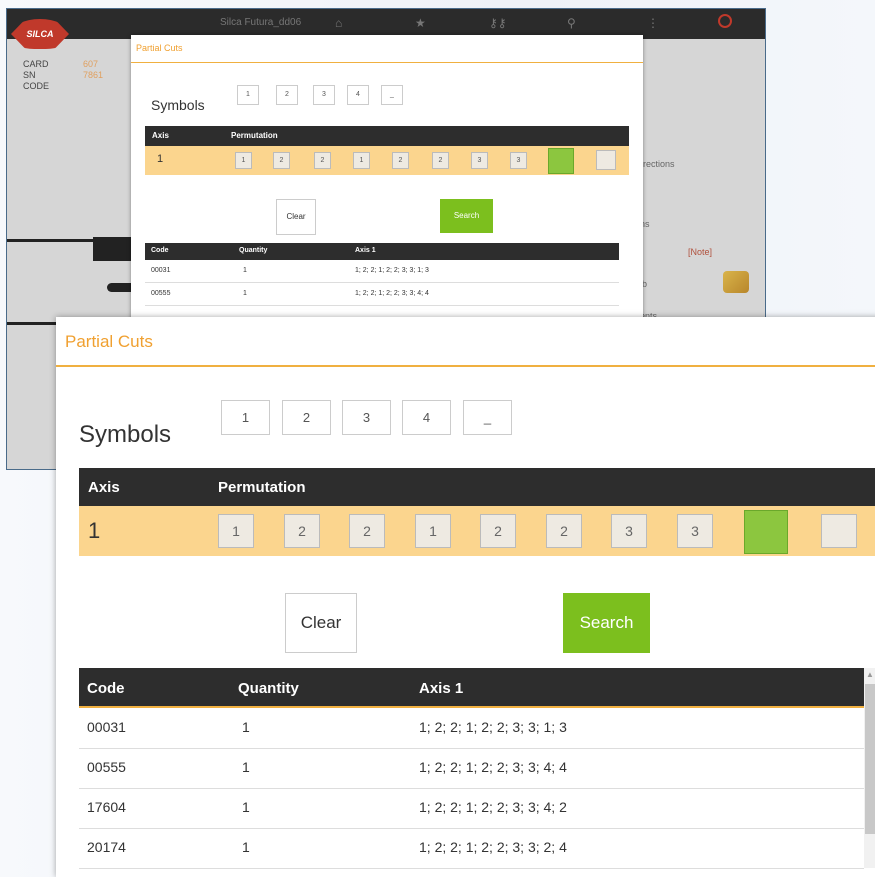  Describe the element at coordinates (63, 75) in the screenshot. I see `card-info: CARD 607 SN 7861 CODE` at that location.